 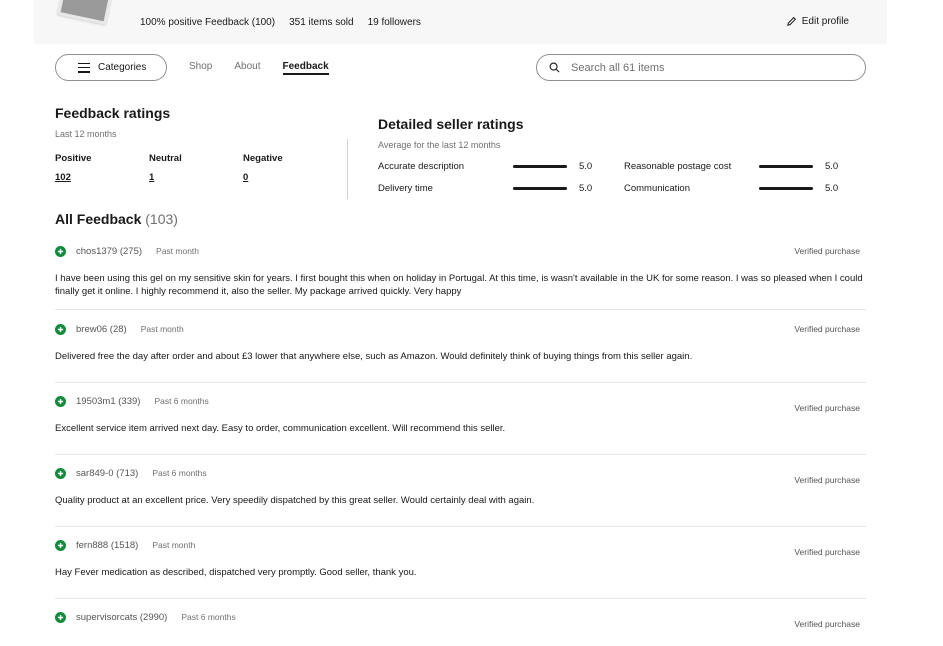 I want to click on neutral-value-link: 1, so click(x=151, y=177).